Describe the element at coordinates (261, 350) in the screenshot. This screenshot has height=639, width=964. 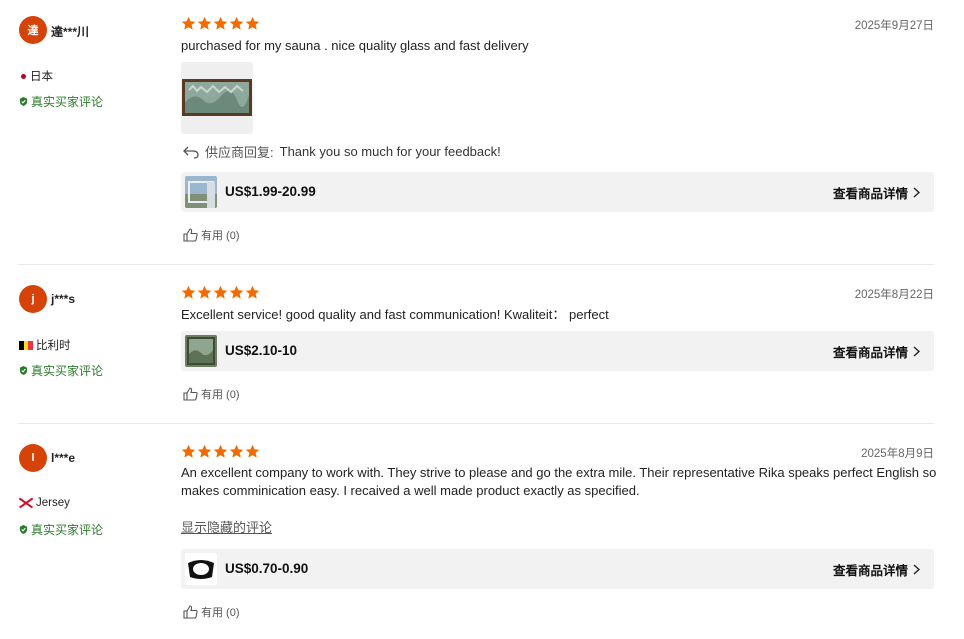
I see `product-price: US$2.10-10` at that location.